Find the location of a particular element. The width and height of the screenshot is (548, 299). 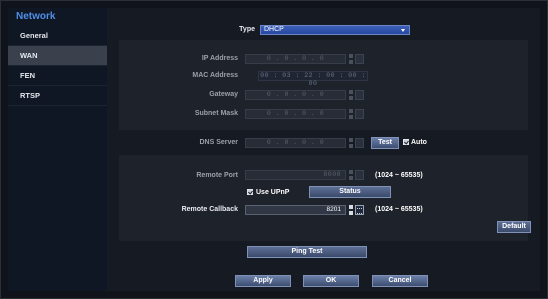

remote-callback-field: 8201 is located at coordinates (295, 210).